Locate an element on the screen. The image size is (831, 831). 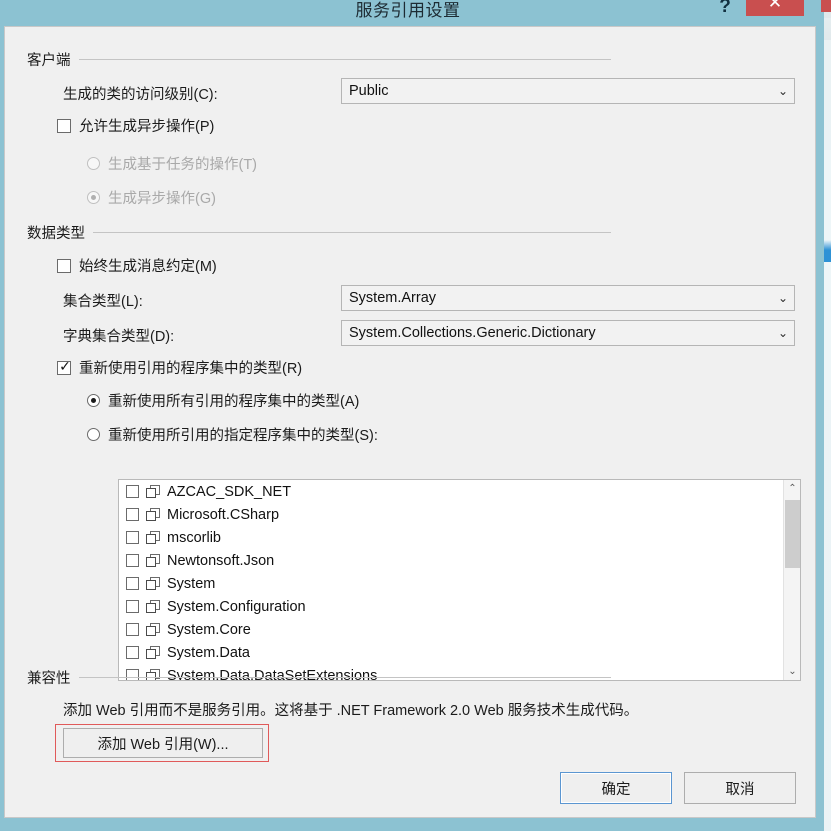
reuse-specified-label: 重新使用所引用的指定程序集中的类型(S): is located at coordinates (243, 436).